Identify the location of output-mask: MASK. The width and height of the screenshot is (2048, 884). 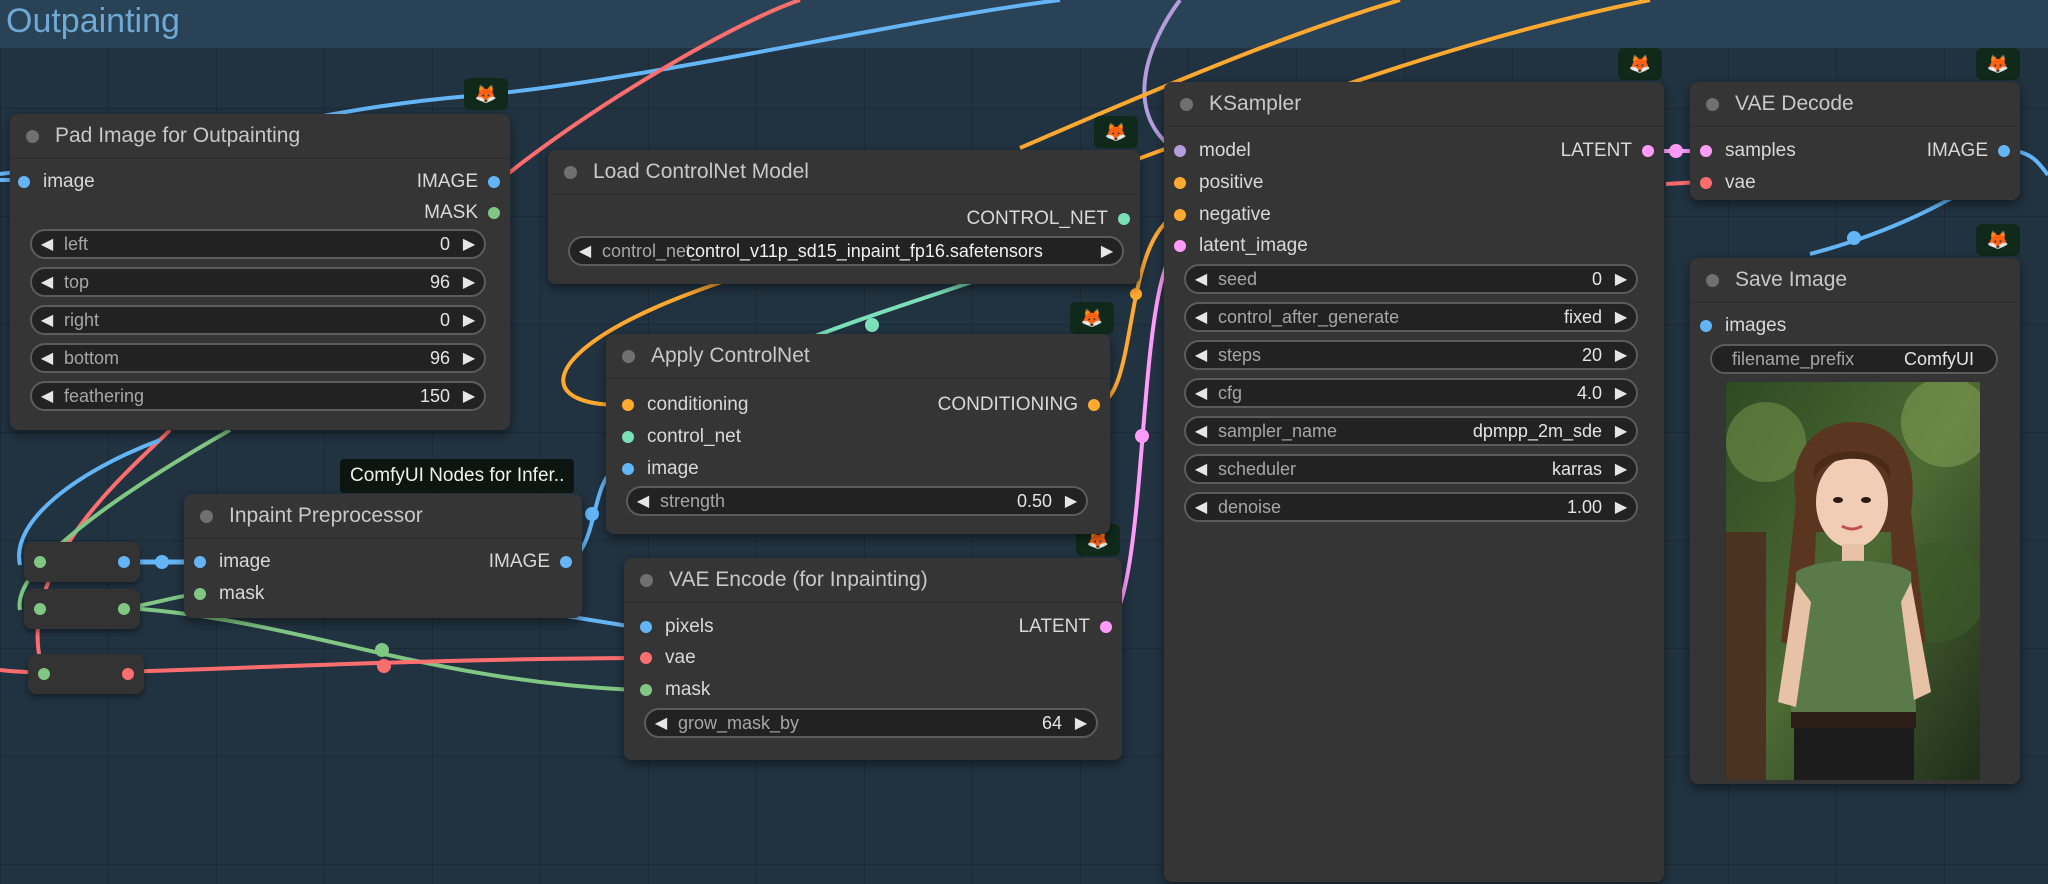
(462, 213).